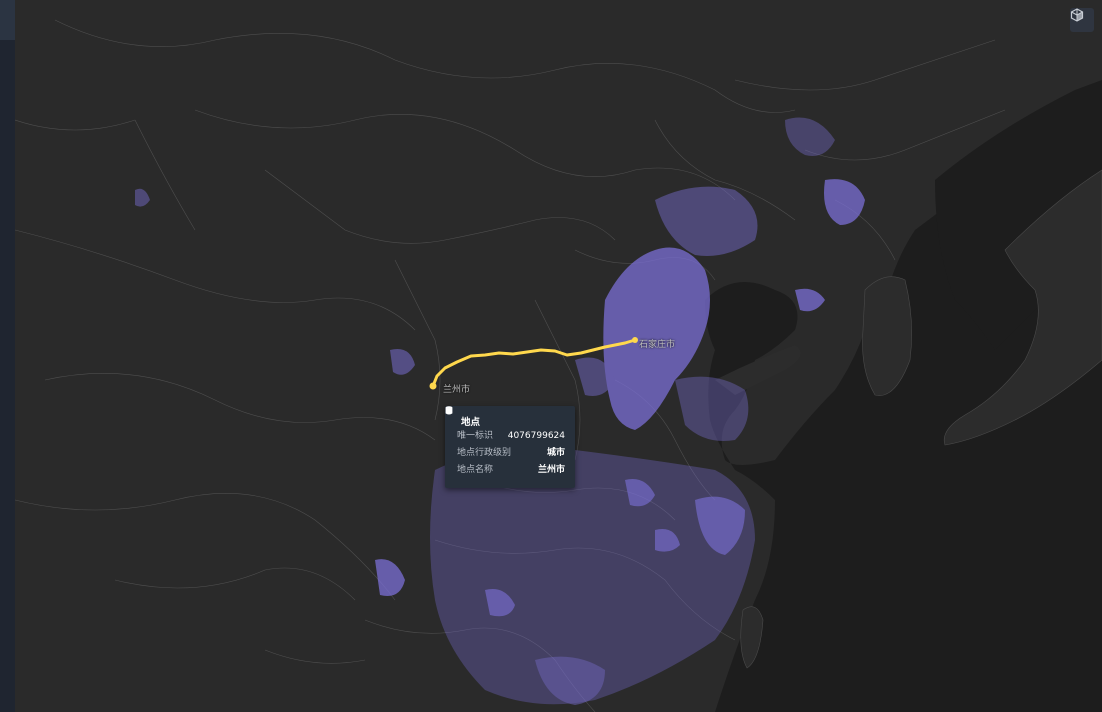 This screenshot has height=712, width=1102. I want to click on popup-key: 唯一标识, so click(475, 436).